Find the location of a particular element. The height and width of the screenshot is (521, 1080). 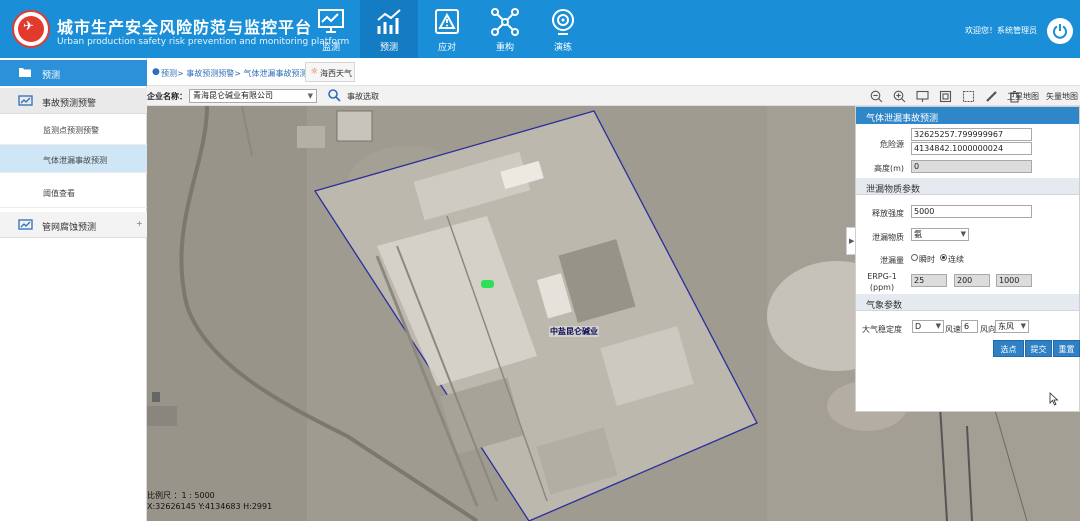

stability-select-value: D is located at coordinates (918, 326).